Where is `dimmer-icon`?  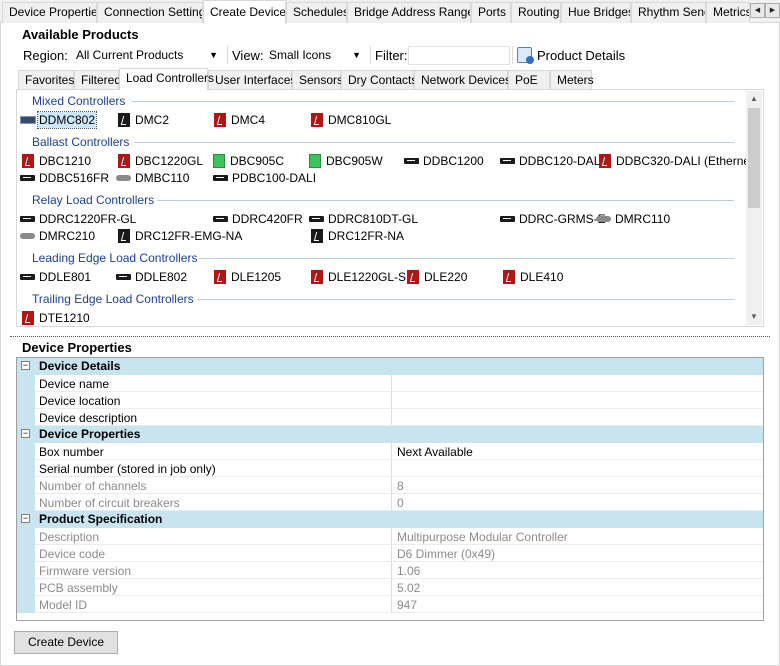 dimmer-icon is located at coordinates (124, 120).